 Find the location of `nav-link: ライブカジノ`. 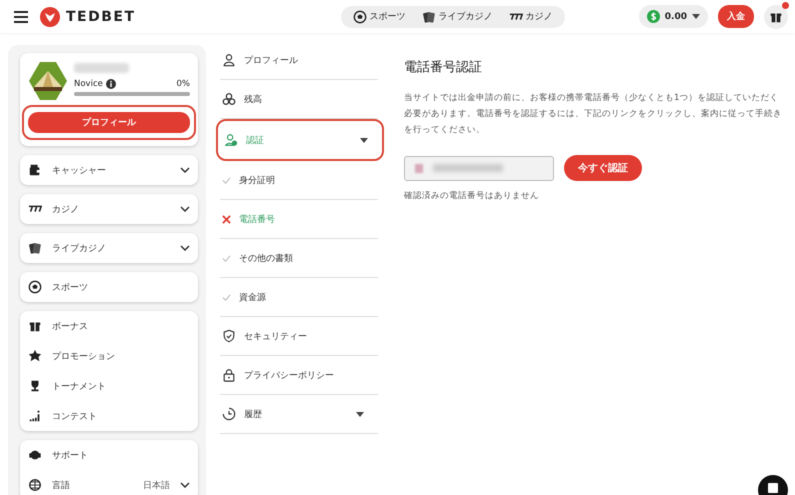

nav-link: ライブカジノ is located at coordinates (457, 17).